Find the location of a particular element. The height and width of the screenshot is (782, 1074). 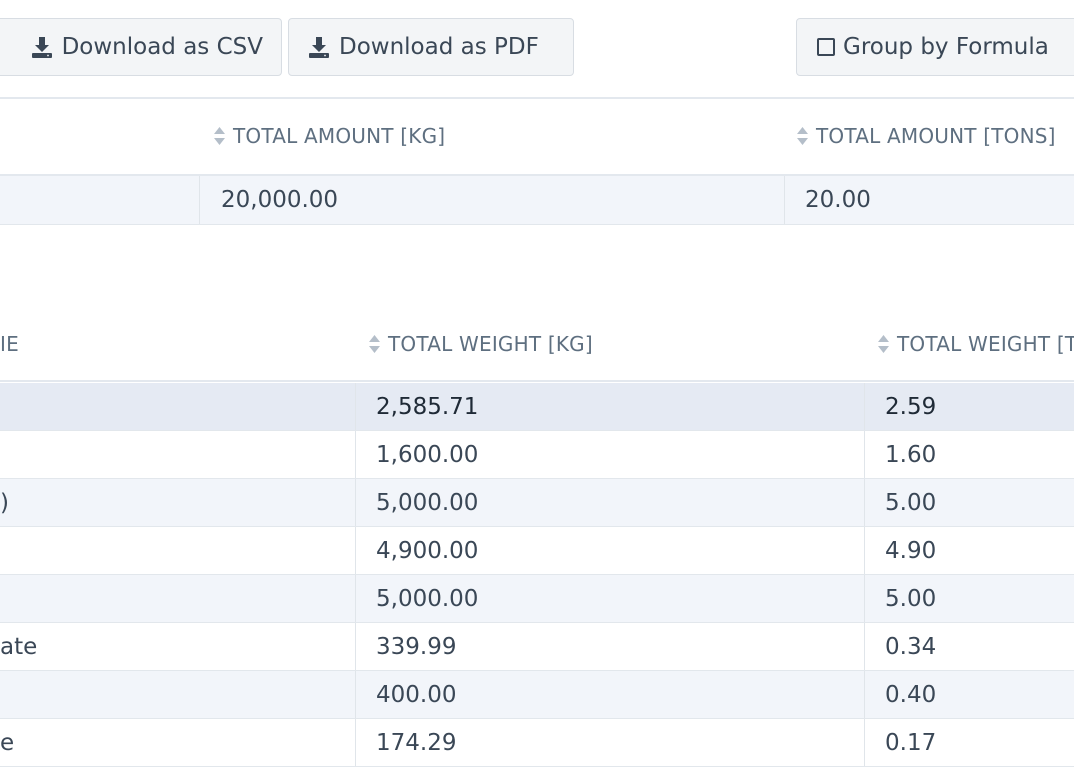

header-total-amount-kg: TOTAL AMOUNT [KG] is located at coordinates (329, 136).